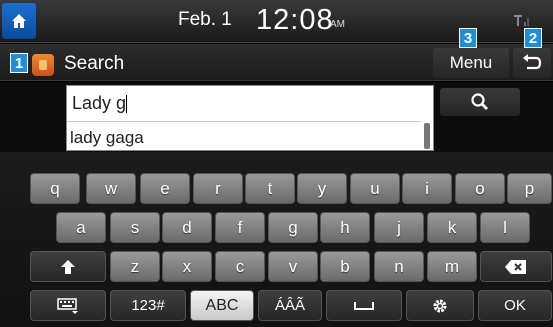  What do you see at coordinates (345, 266) in the screenshot?
I see `key-b: b` at bounding box center [345, 266].